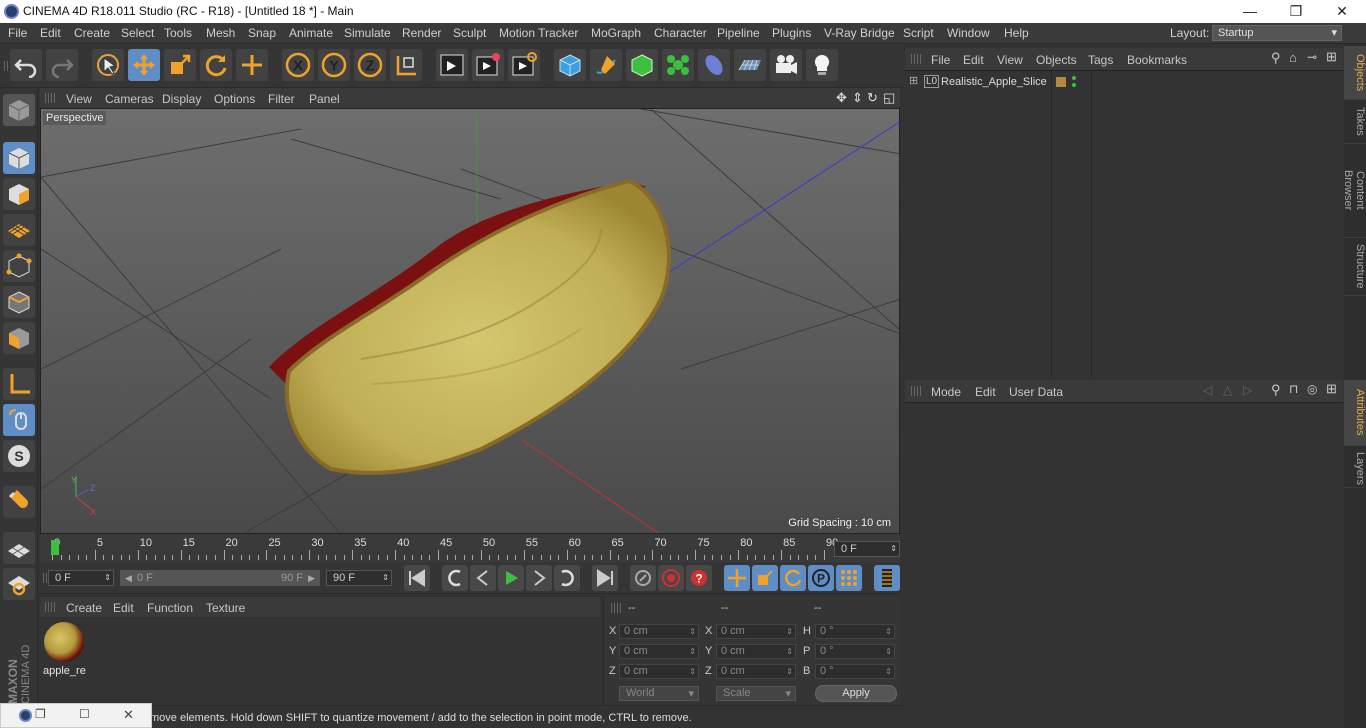 Image resolution: width=1366 pixels, height=728 pixels. Describe the element at coordinates (128, 715) in the screenshot. I see `close-icon: ✕` at that location.